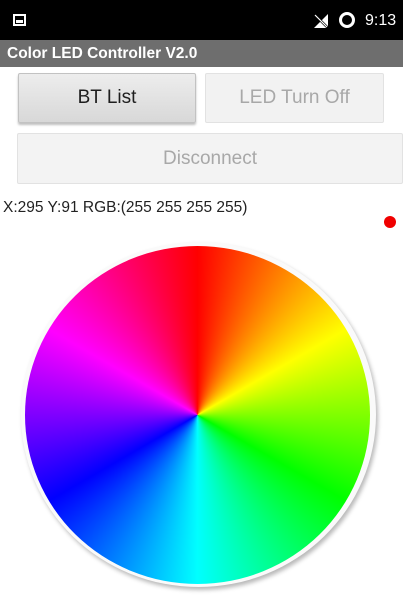 Image resolution: width=403 pixels, height=595 pixels. What do you see at coordinates (107, 98) in the screenshot?
I see `bt-list-button: BT List` at bounding box center [107, 98].